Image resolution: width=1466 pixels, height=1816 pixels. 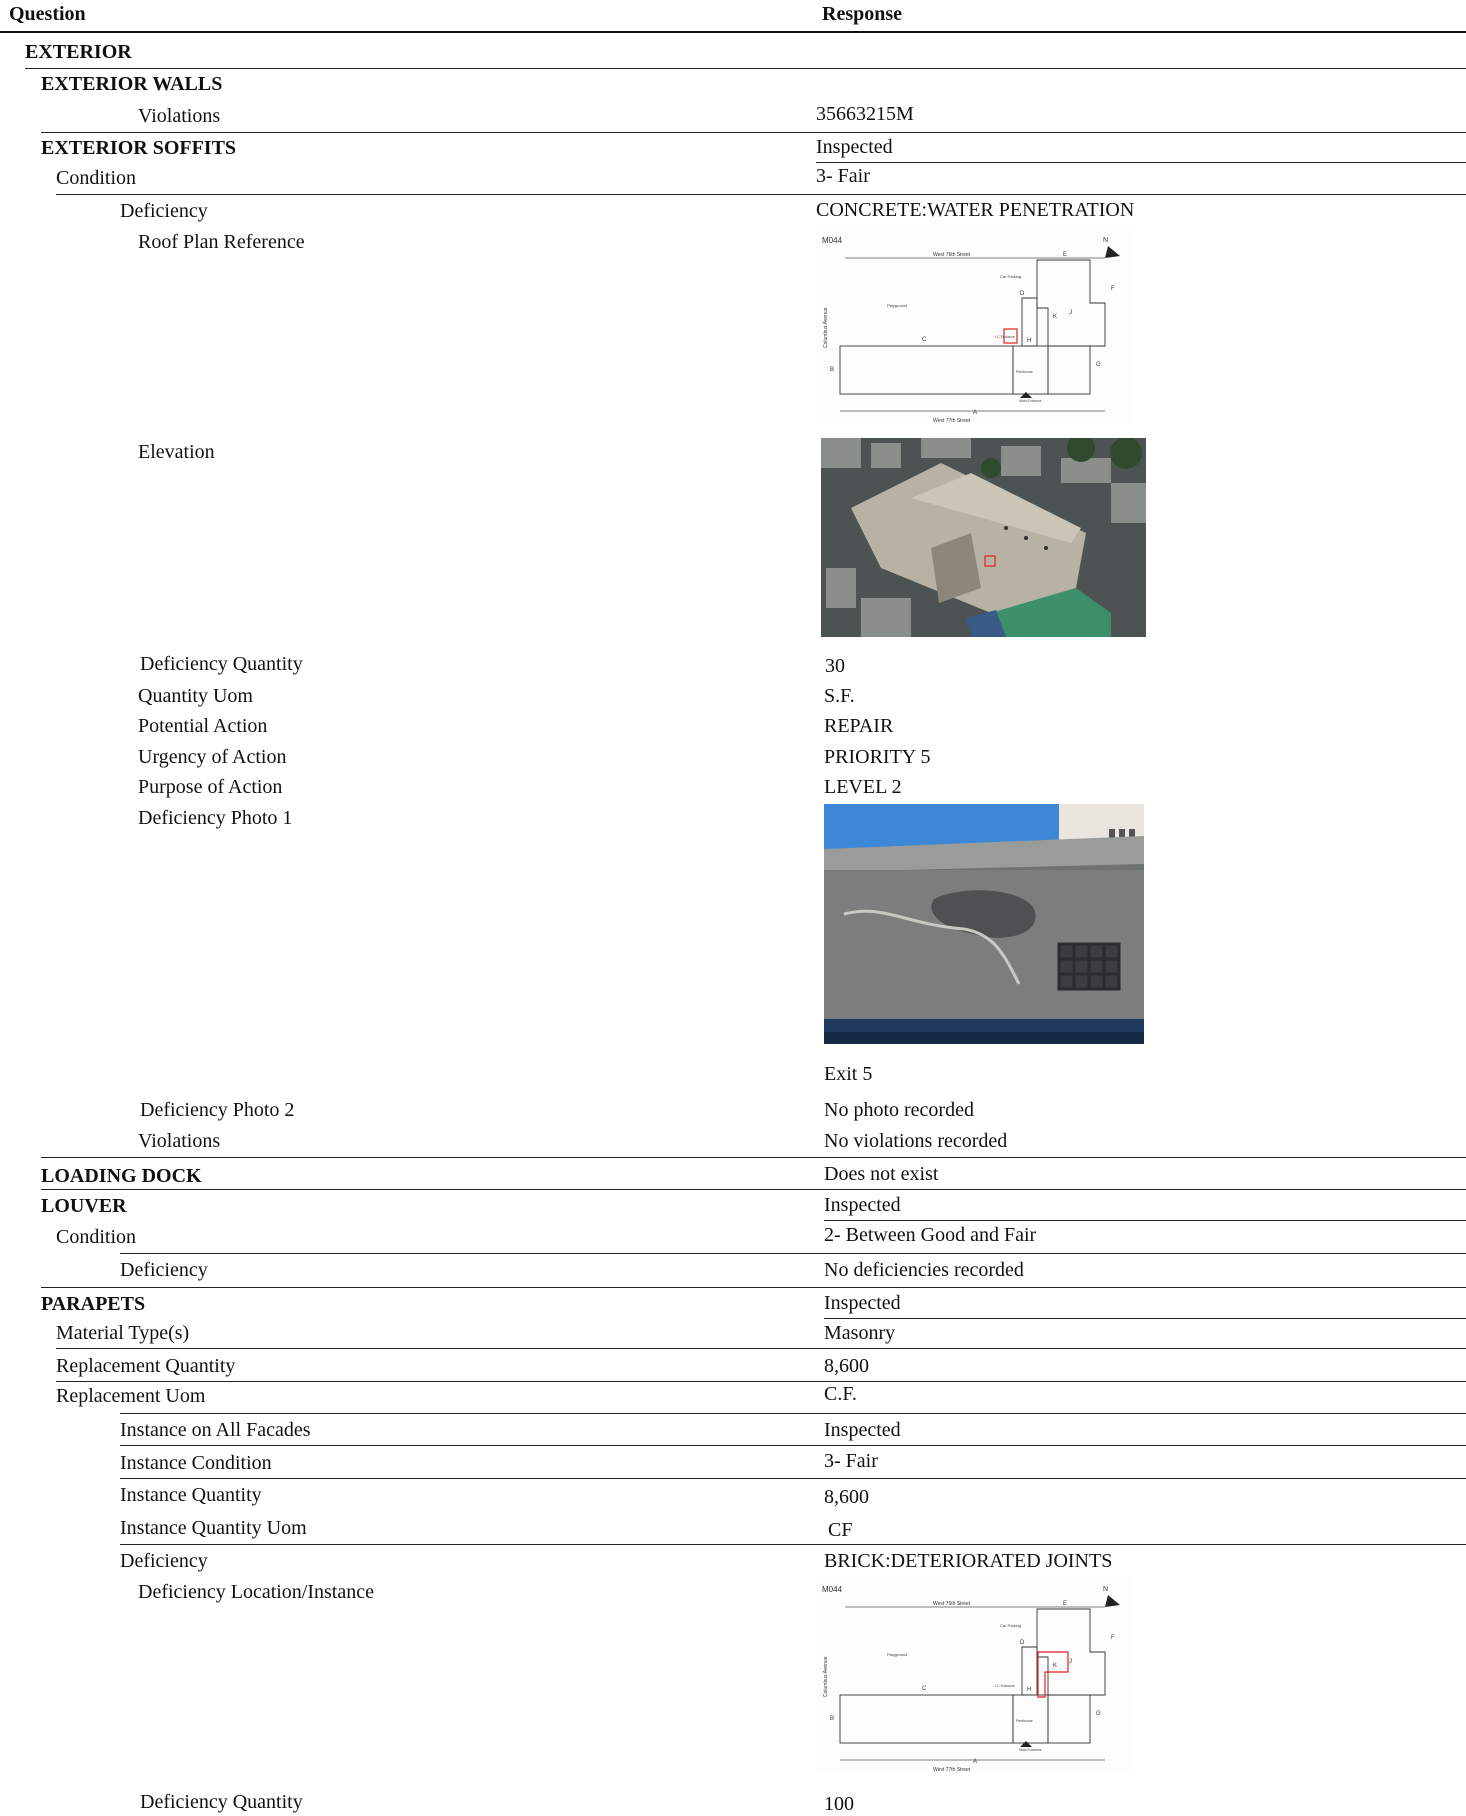 What do you see at coordinates (930, 1235) in the screenshot?
I see `response-louver-condition: 2- Between Good and Fair` at bounding box center [930, 1235].